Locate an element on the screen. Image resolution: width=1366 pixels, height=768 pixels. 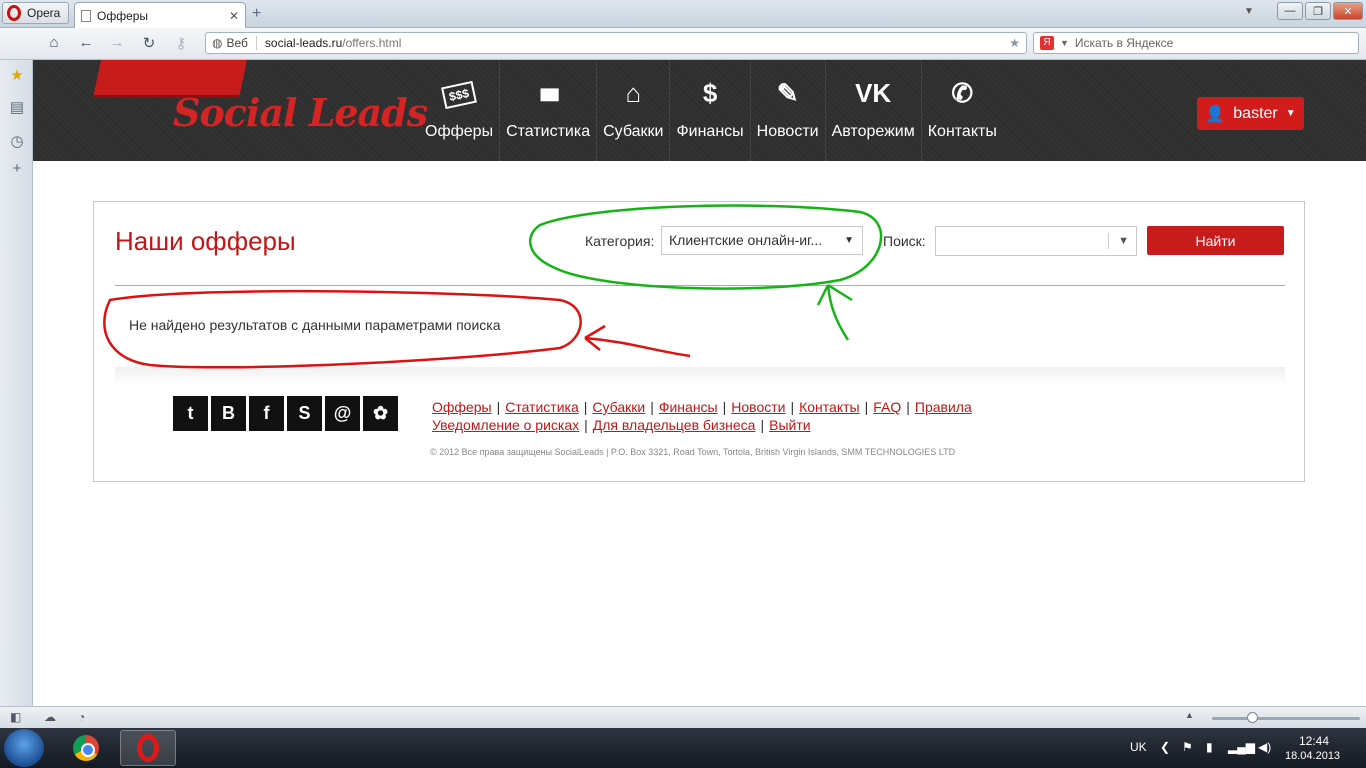
opera-menu-button: Opera is located at coordinates (35, 13).